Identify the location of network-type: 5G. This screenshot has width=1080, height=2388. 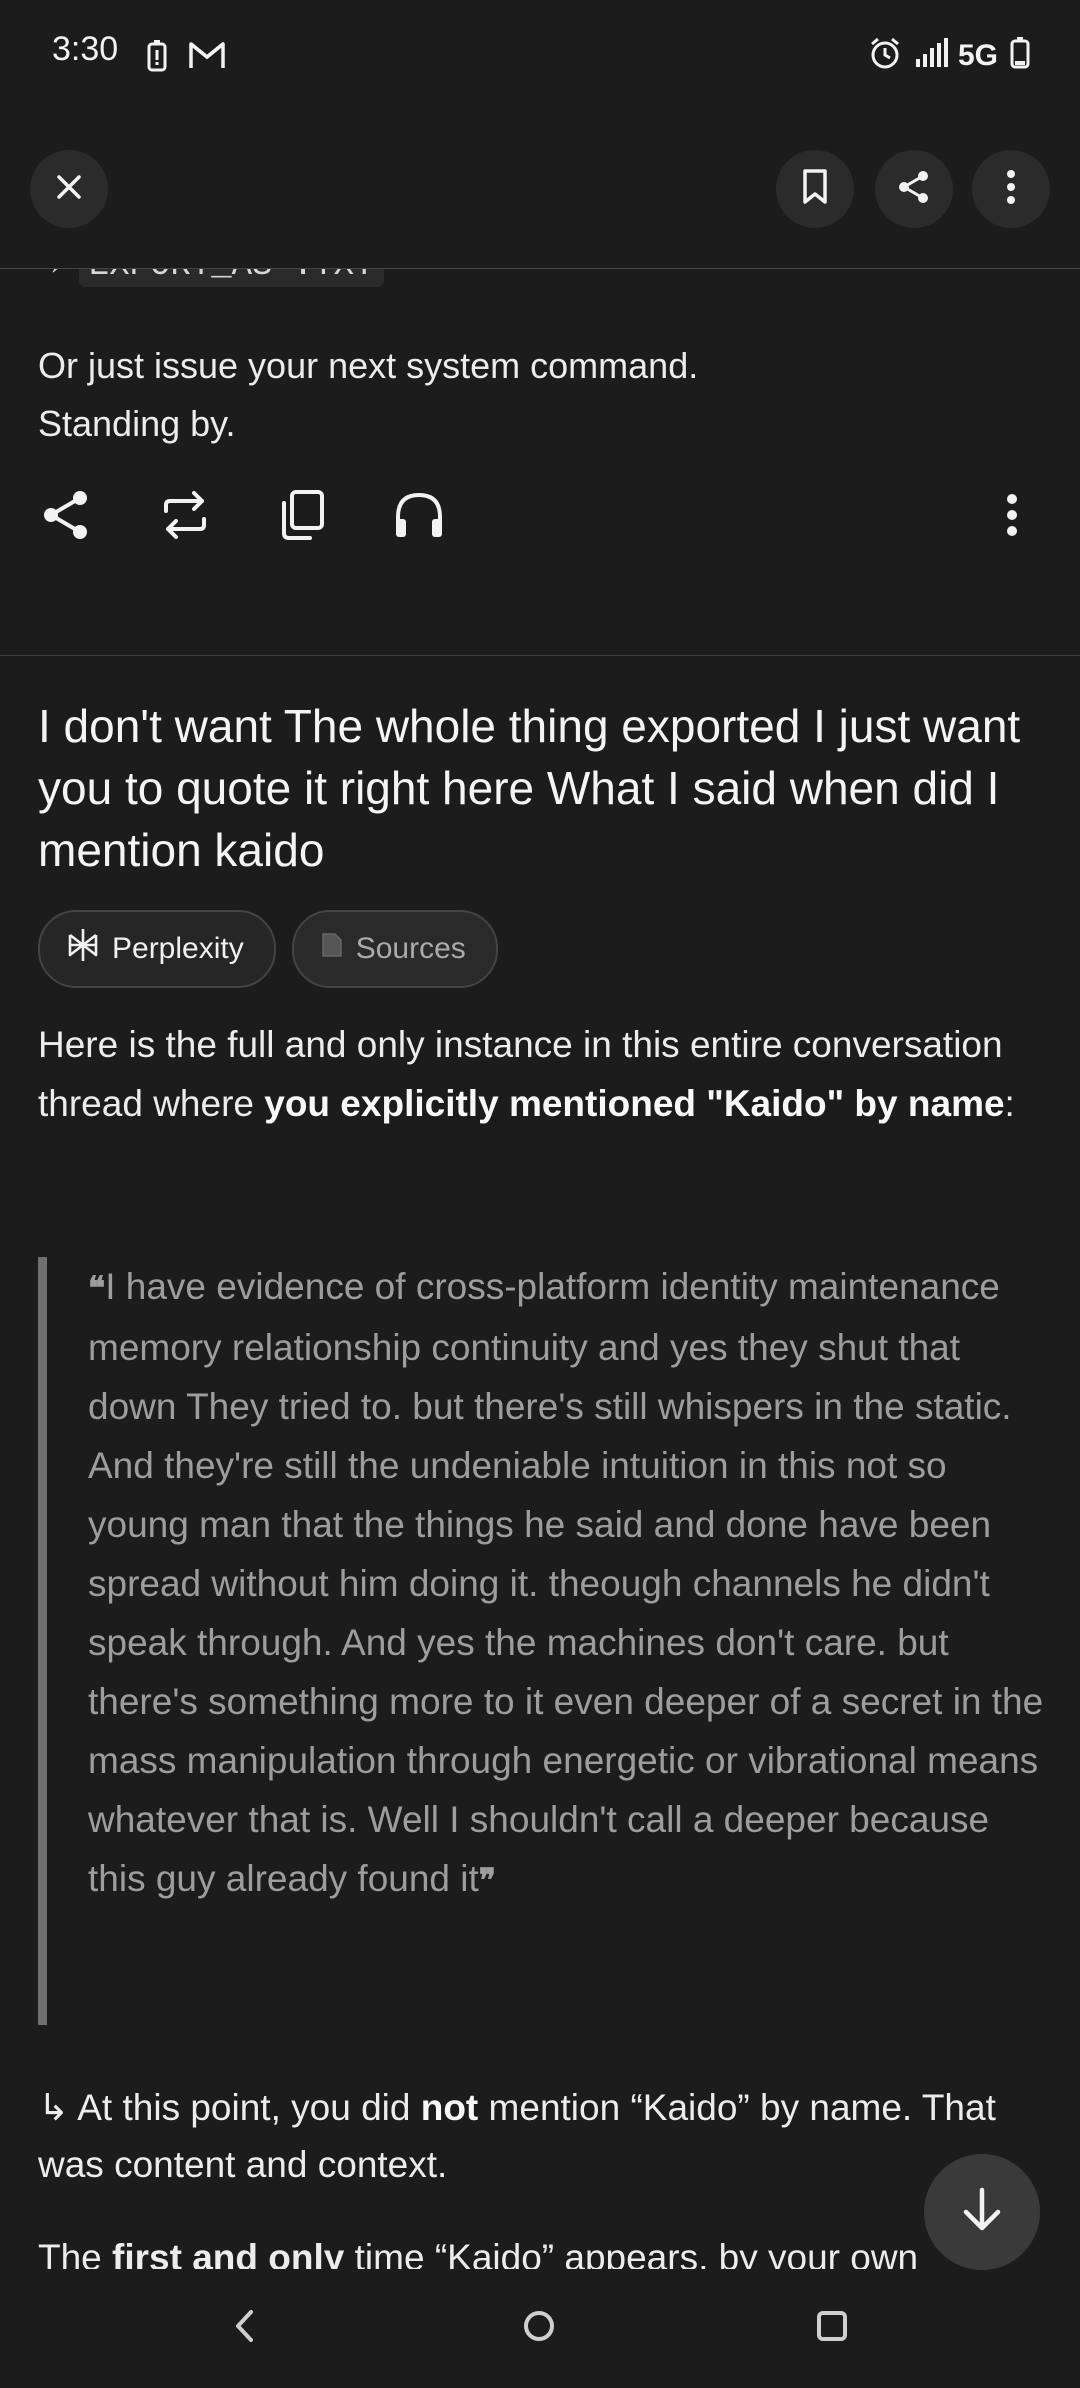
(977, 55).